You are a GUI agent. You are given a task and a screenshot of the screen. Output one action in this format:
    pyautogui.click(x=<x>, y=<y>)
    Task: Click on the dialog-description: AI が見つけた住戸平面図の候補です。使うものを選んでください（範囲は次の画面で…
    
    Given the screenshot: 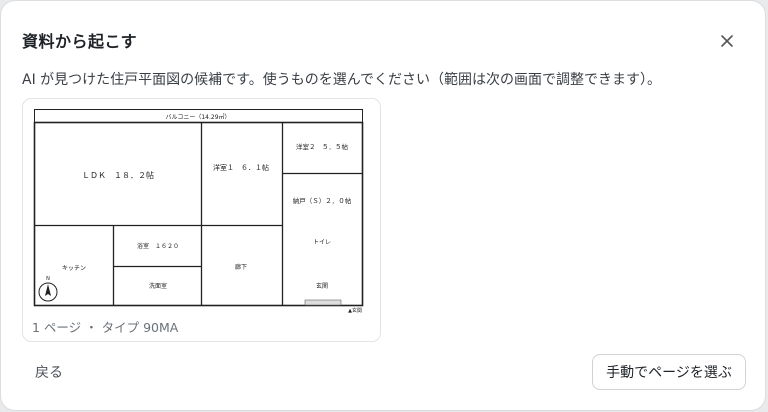 What is the action you would take?
    pyautogui.click(x=342, y=80)
    